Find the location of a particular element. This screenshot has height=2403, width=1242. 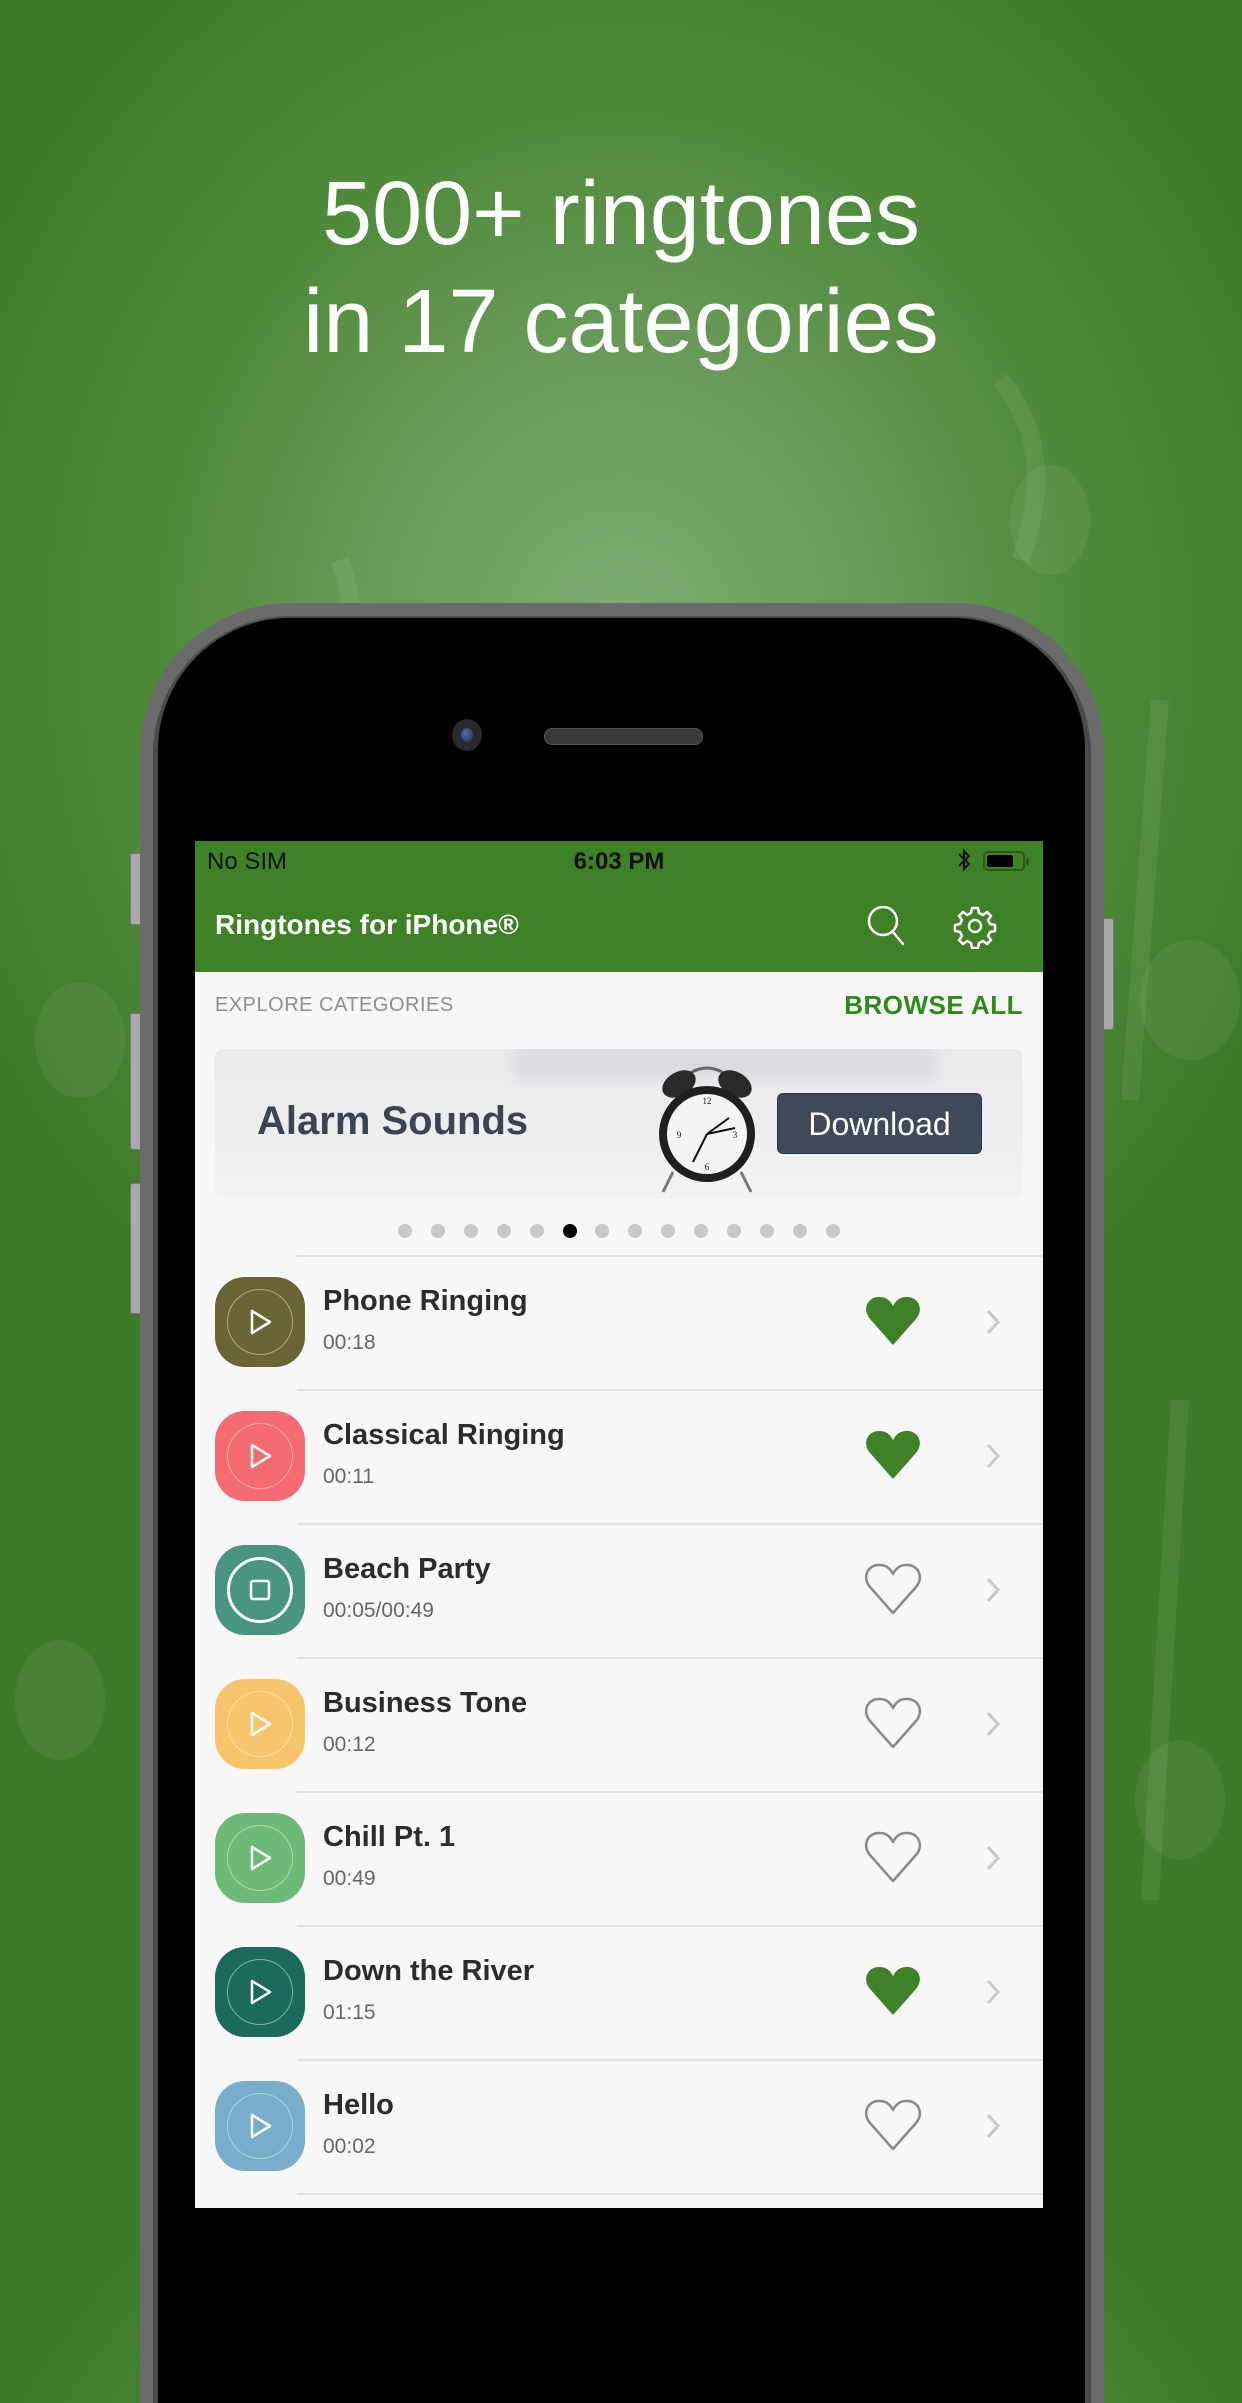

ringtone-duration: 00:11 is located at coordinates (348, 1476).